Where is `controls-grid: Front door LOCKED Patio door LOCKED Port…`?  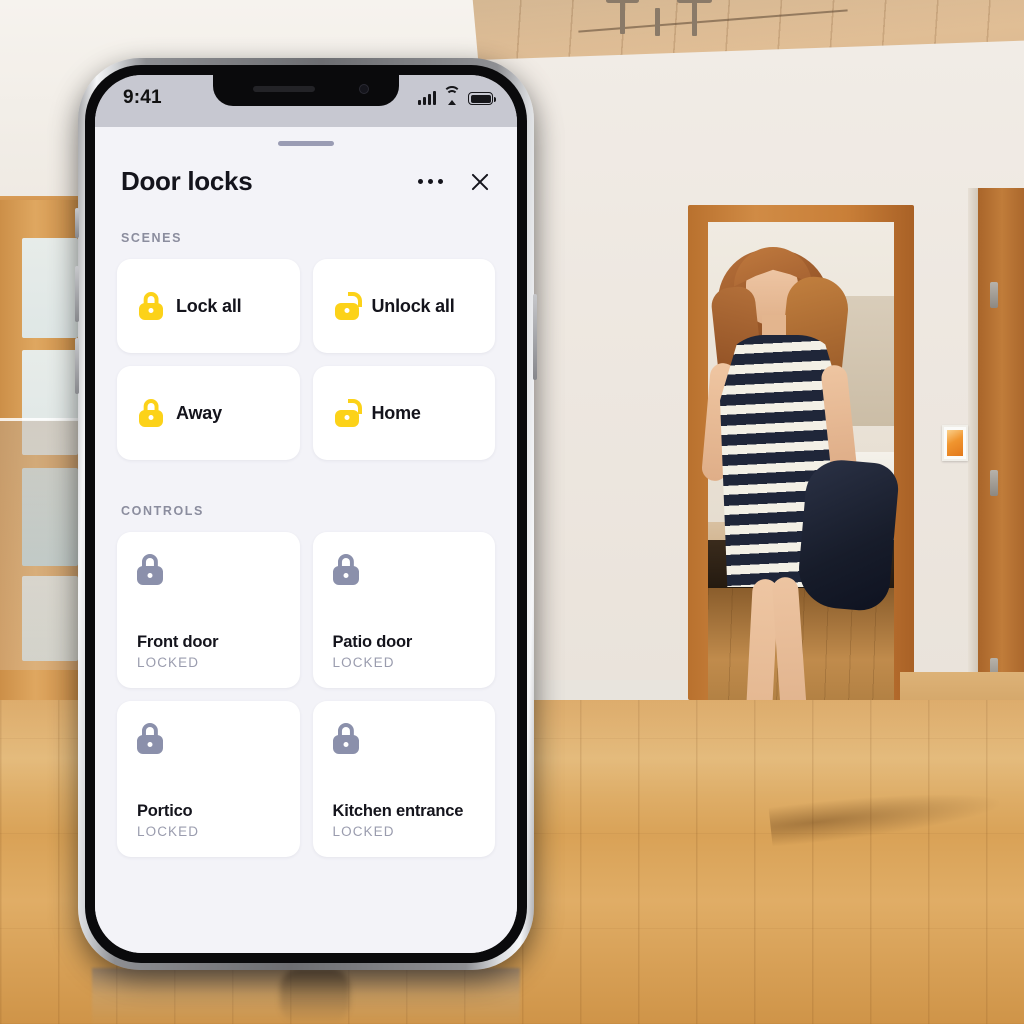
controls-grid: Front door LOCKED Patio door LOCKED Port… is located at coordinates (306, 694).